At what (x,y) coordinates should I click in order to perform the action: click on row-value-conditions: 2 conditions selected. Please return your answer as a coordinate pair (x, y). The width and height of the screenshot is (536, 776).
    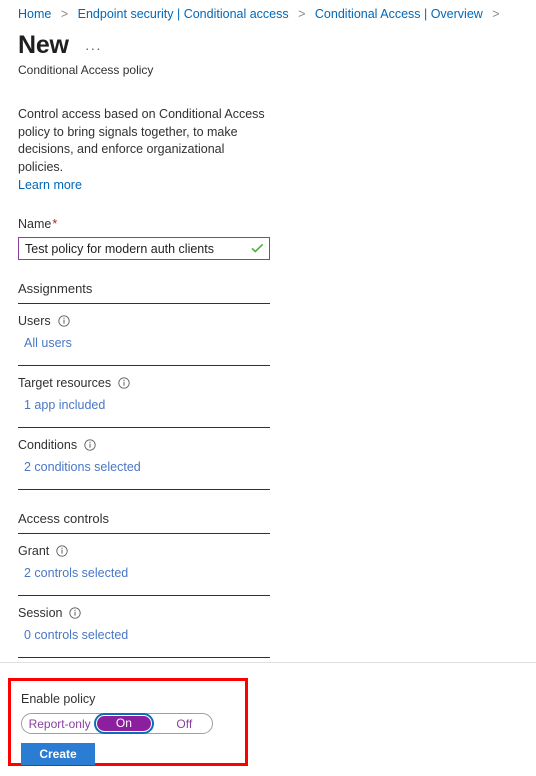
    Looking at the image, I should click on (268, 468).